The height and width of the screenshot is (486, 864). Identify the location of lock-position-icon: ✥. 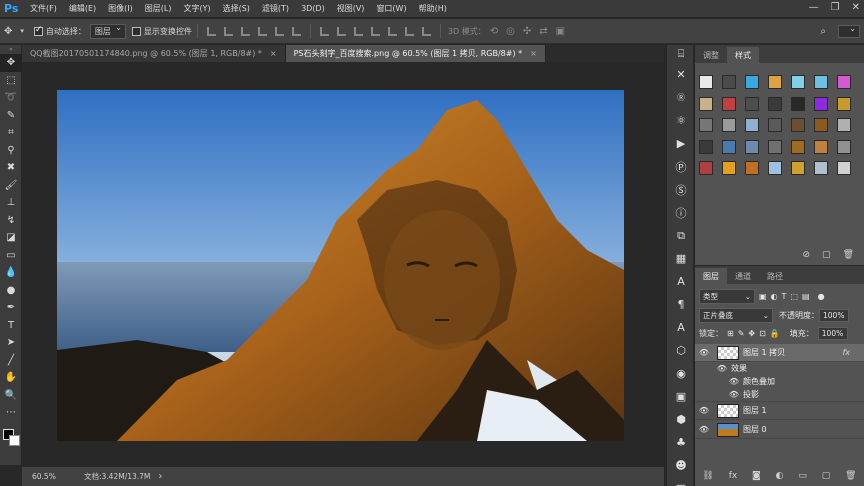
(751, 333).